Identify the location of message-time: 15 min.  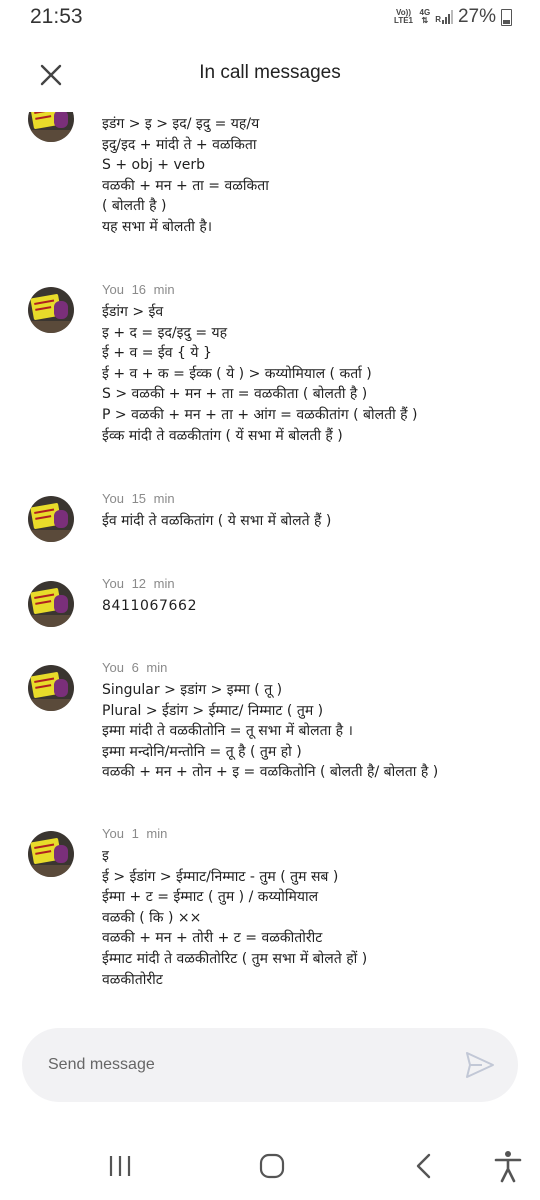
(153, 498).